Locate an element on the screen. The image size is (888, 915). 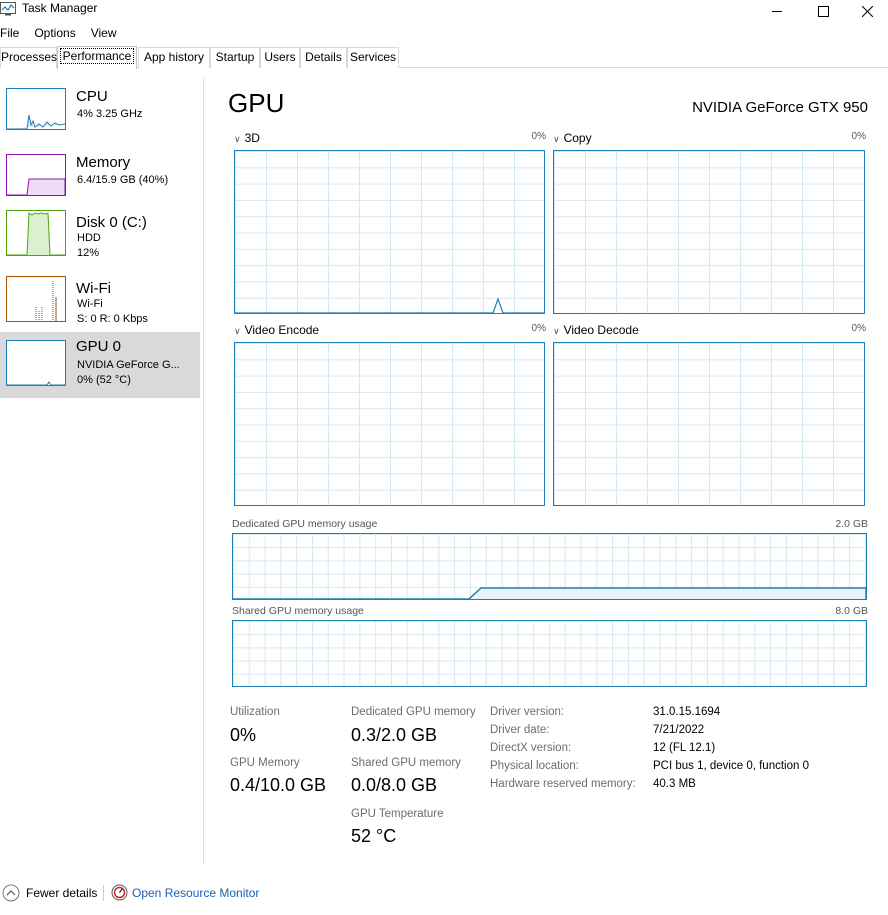
wifi-thumbnail-graph is located at coordinates (36, 299).